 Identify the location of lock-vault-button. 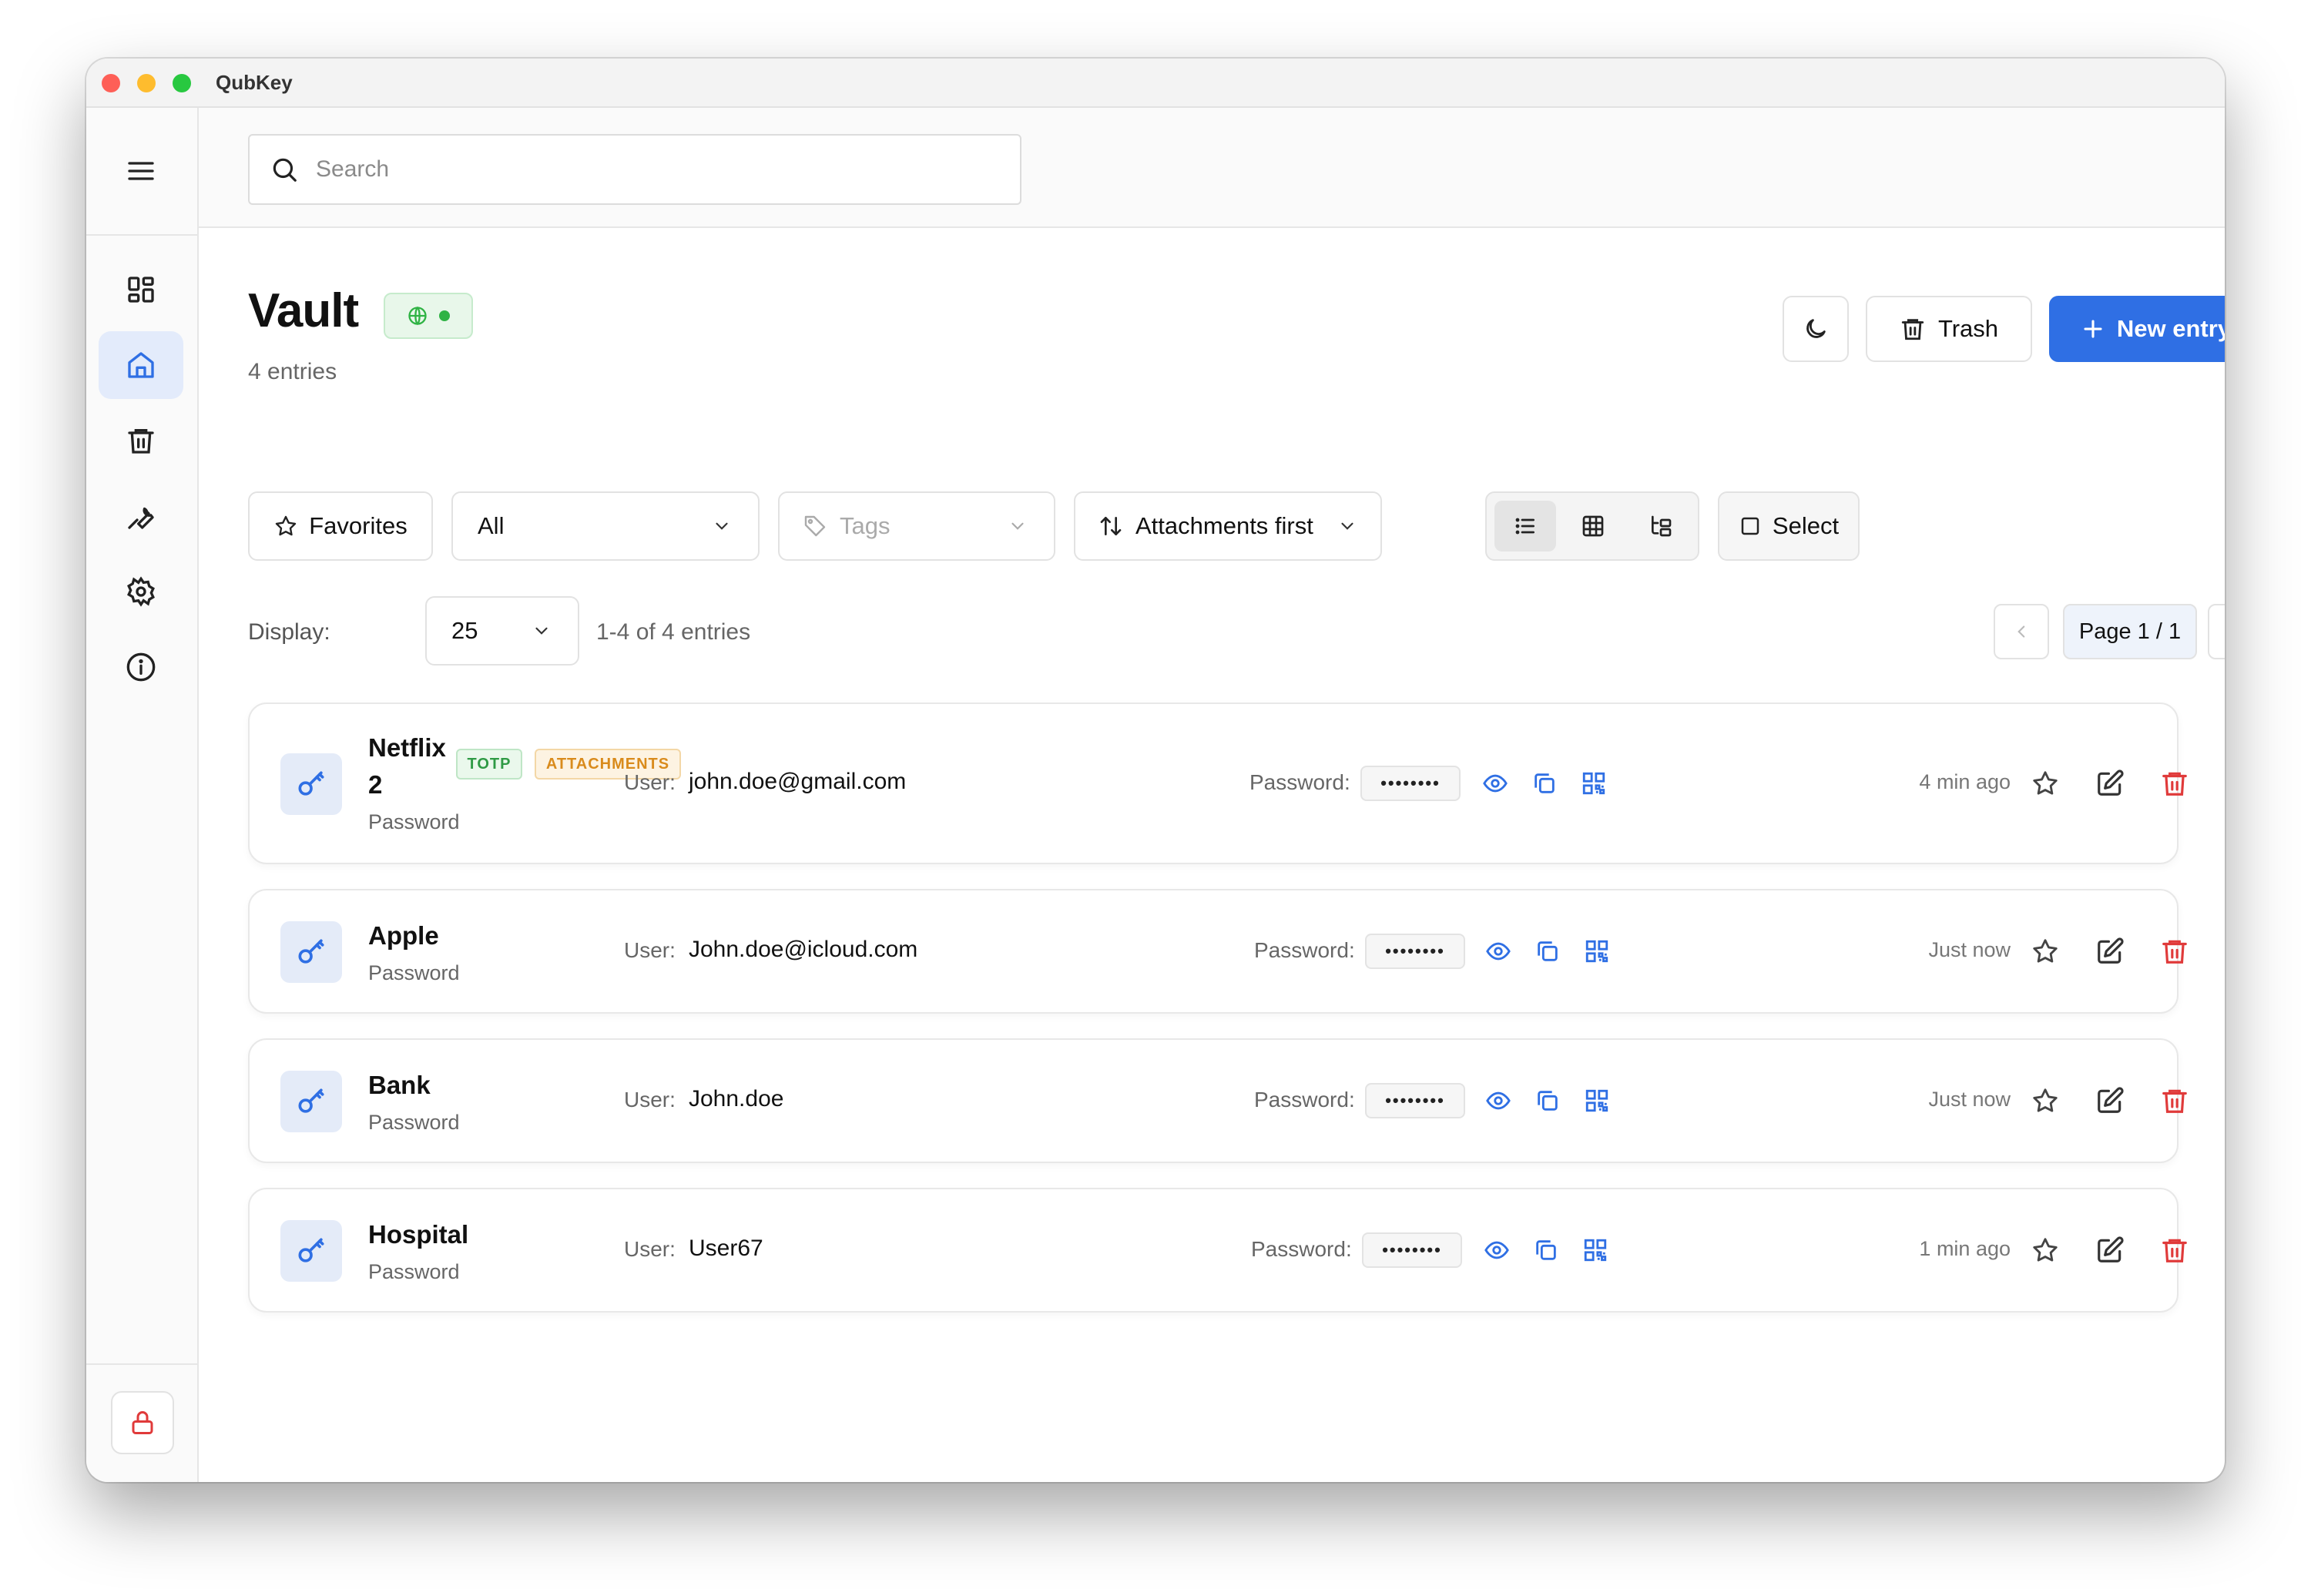
(142, 1423).